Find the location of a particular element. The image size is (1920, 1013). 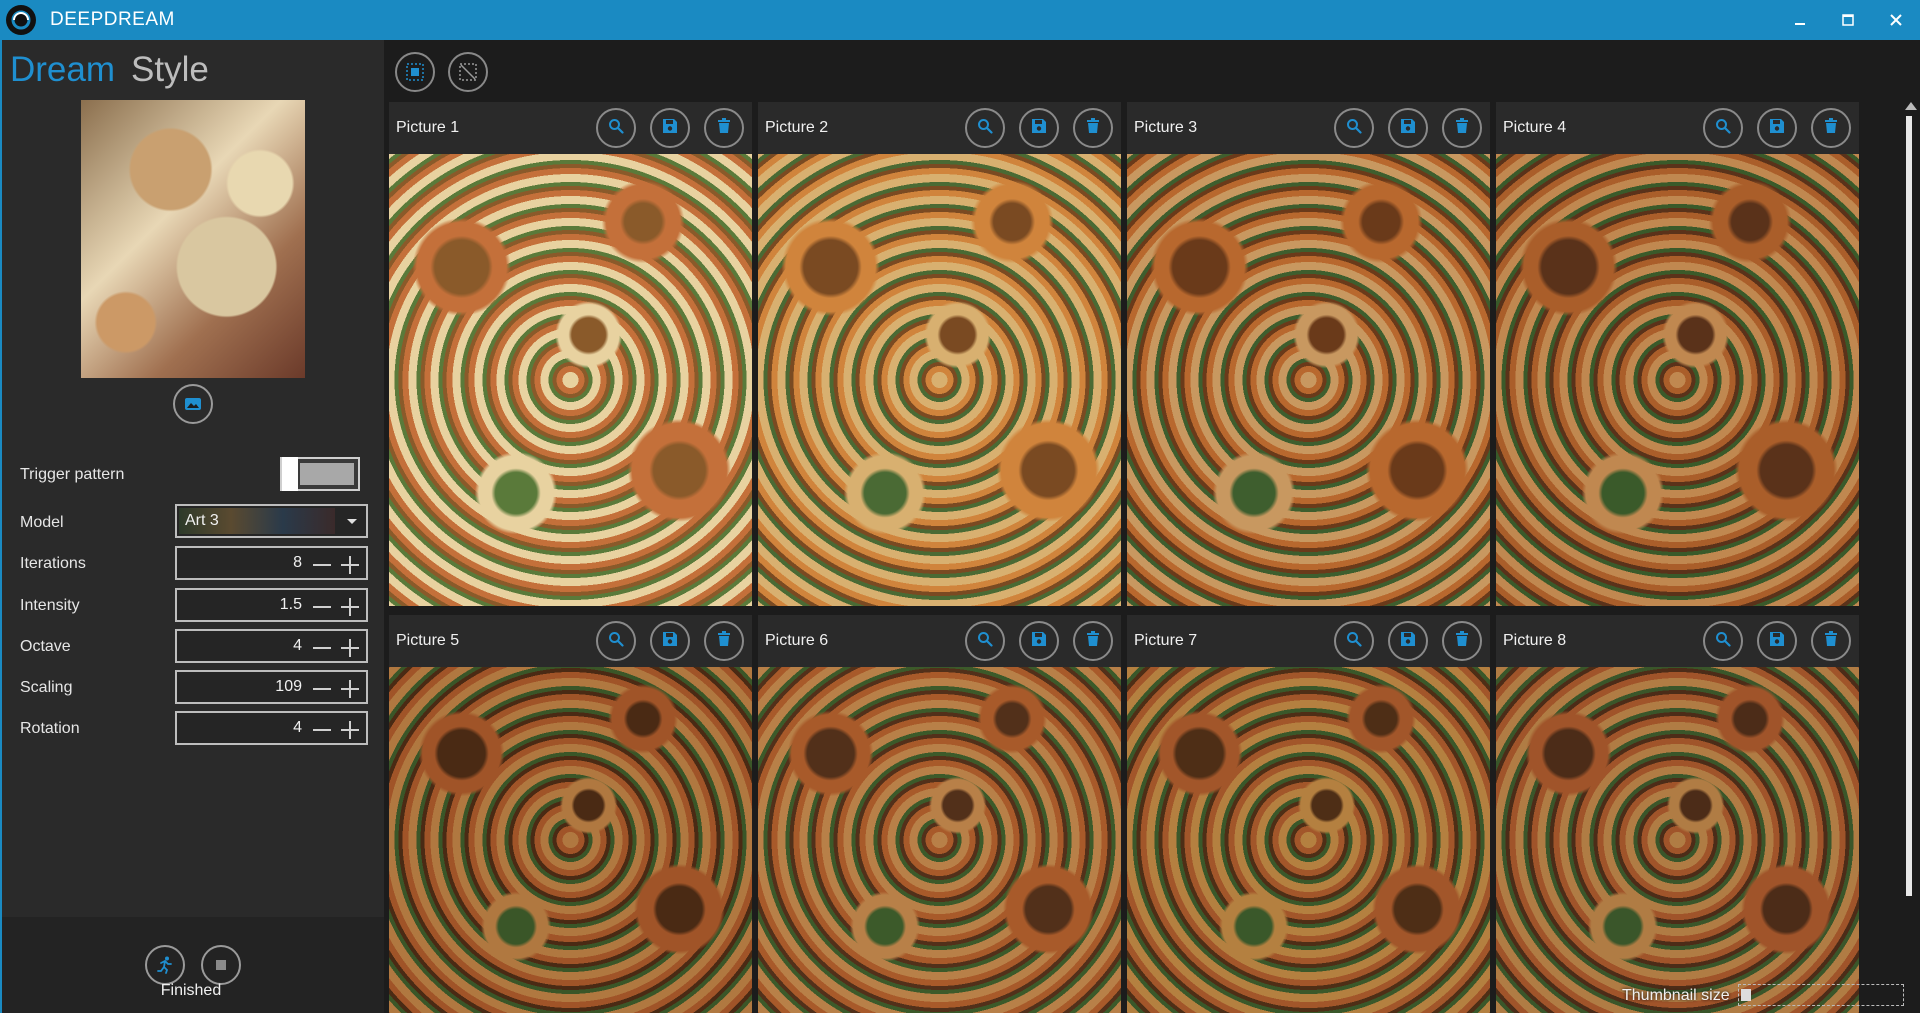

tab-dream: Dream is located at coordinates (62, 70).